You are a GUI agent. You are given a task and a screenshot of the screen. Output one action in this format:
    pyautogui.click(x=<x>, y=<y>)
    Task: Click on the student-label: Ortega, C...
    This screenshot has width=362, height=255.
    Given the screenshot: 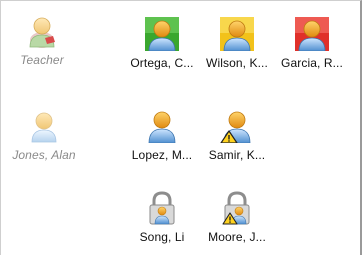 What is the action you would take?
    pyautogui.click(x=162, y=63)
    